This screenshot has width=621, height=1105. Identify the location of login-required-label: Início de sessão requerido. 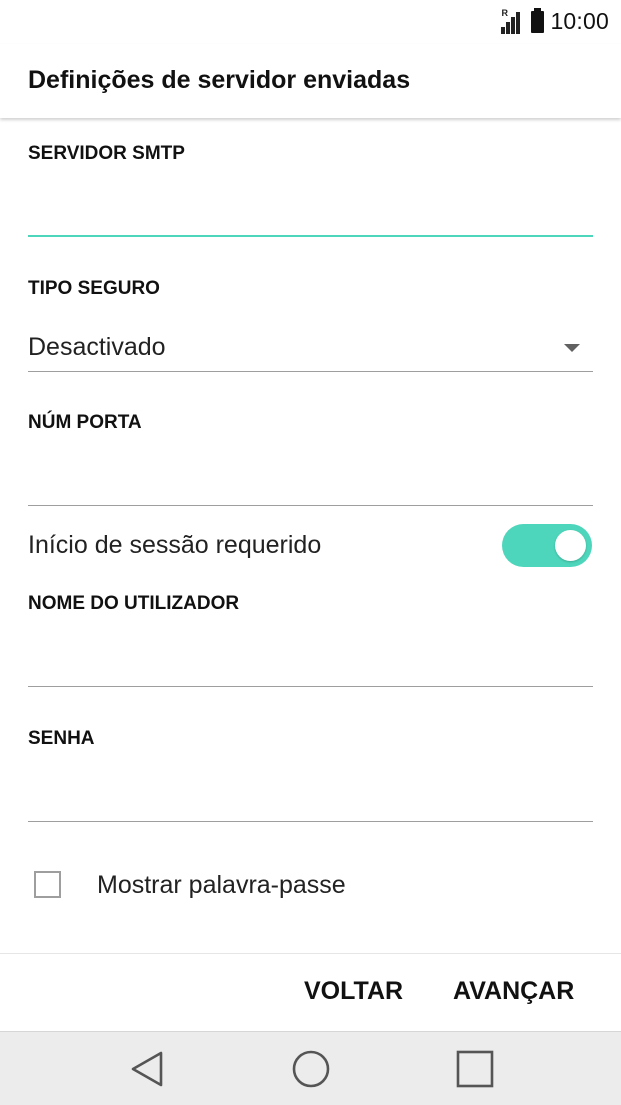
(175, 545).